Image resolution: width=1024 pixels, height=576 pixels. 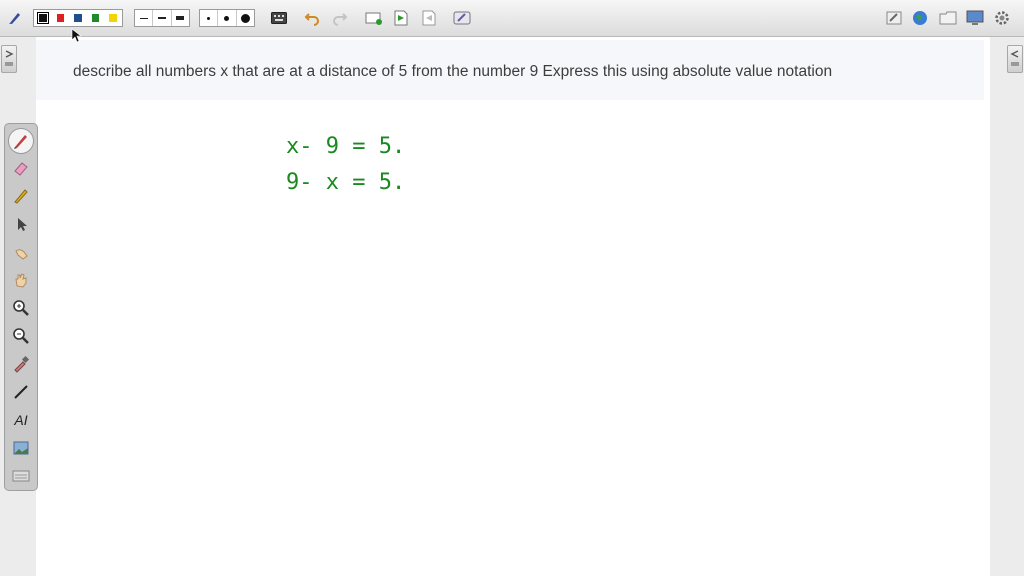 I want to click on color-swatch-blue, so click(x=78, y=18).